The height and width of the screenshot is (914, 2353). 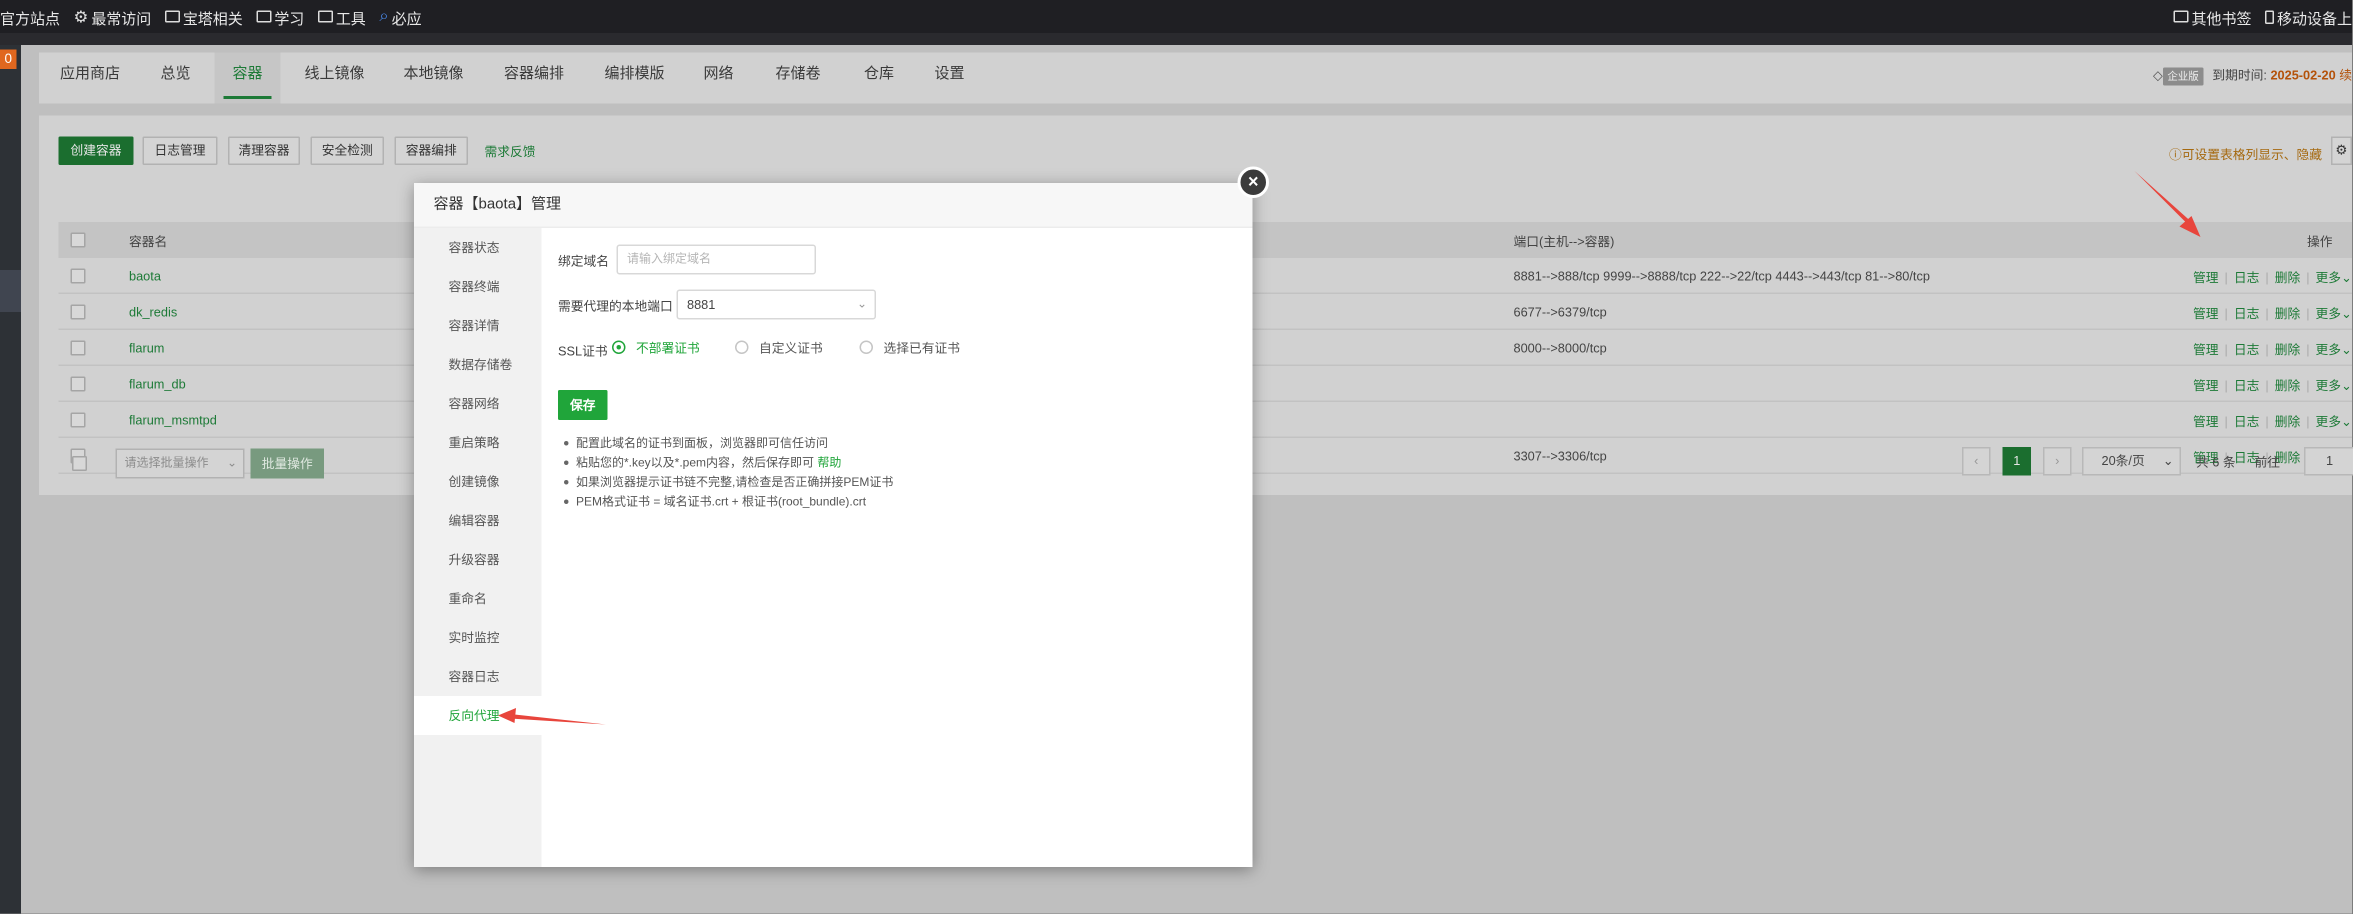 I want to click on tab-app-store: 应用商店, so click(x=90, y=78).